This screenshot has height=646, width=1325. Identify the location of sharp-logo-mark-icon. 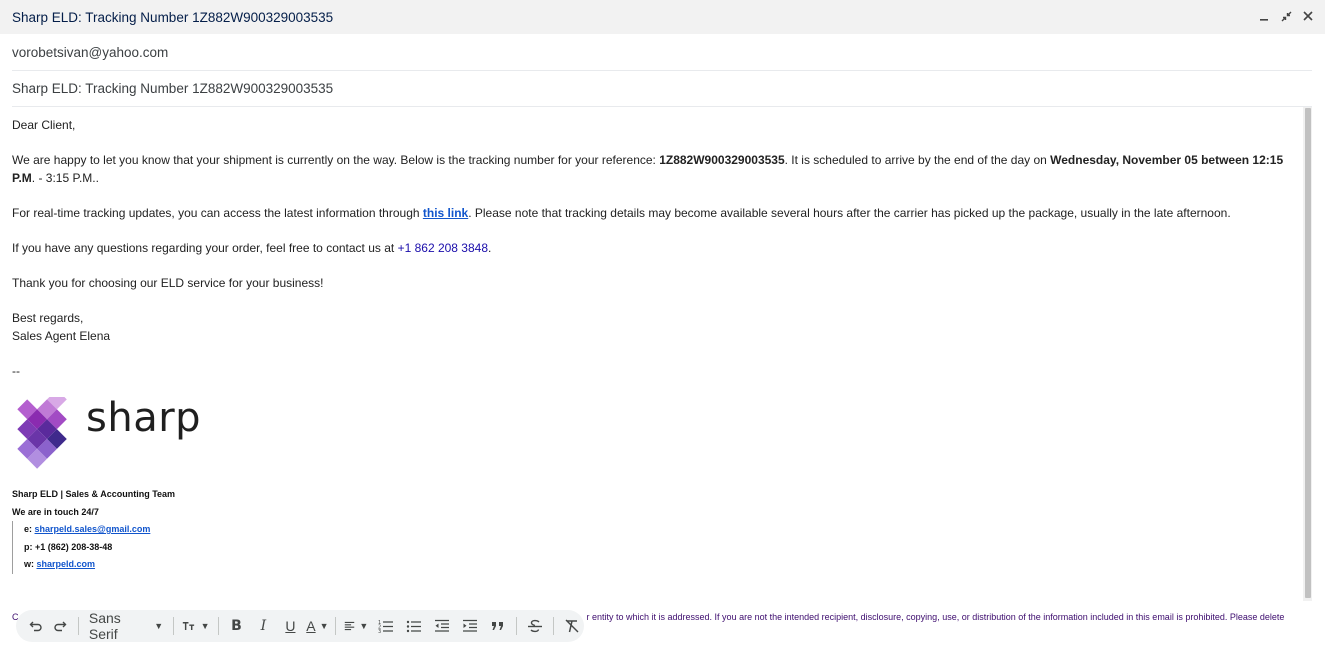
(42, 433).